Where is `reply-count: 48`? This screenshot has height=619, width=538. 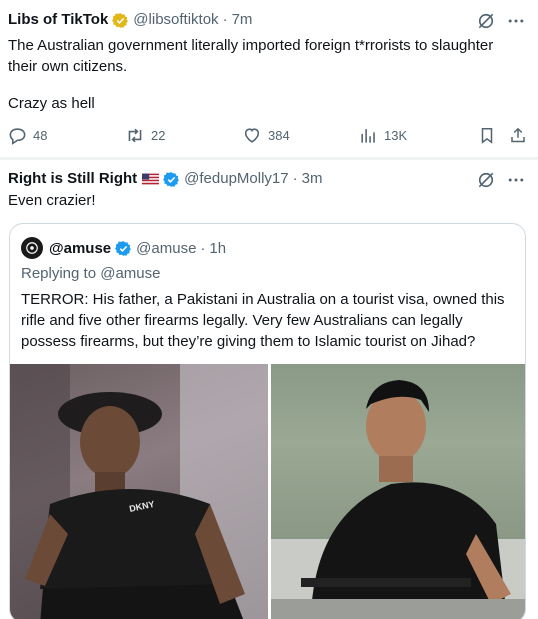
reply-count: 48 is located at coordinates (40, 135).